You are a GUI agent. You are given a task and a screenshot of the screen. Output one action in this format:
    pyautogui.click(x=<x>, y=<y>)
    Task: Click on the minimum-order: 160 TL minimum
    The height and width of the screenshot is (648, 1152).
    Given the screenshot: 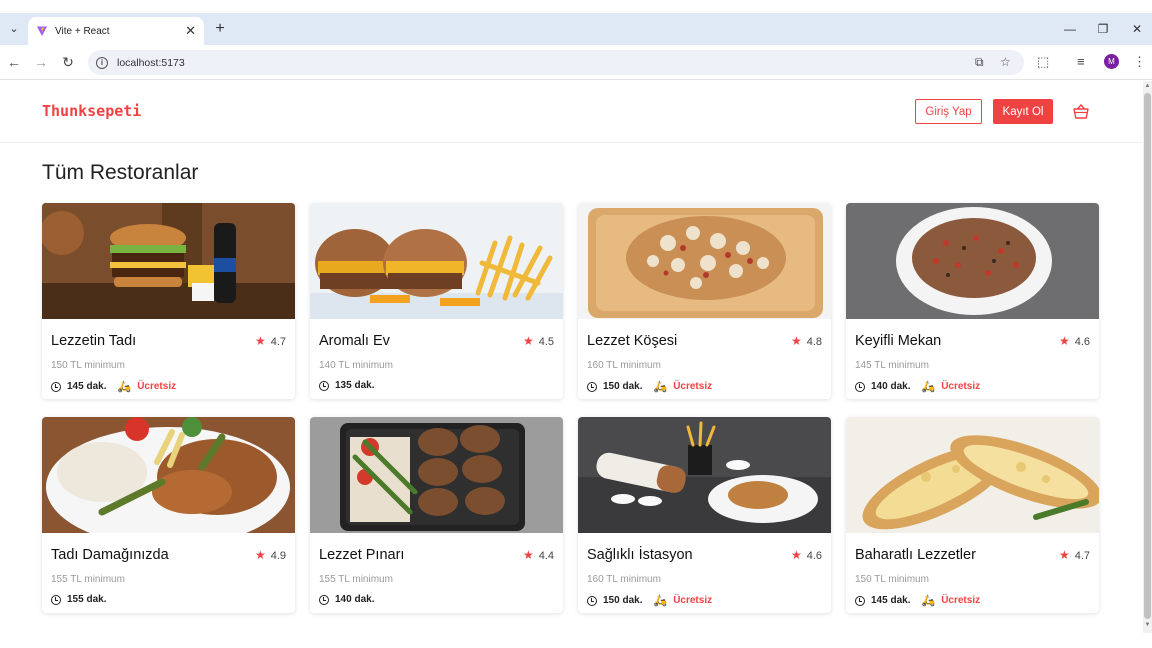 What is the action you would take?
    pyautogui.click(x=624, y=365)
    